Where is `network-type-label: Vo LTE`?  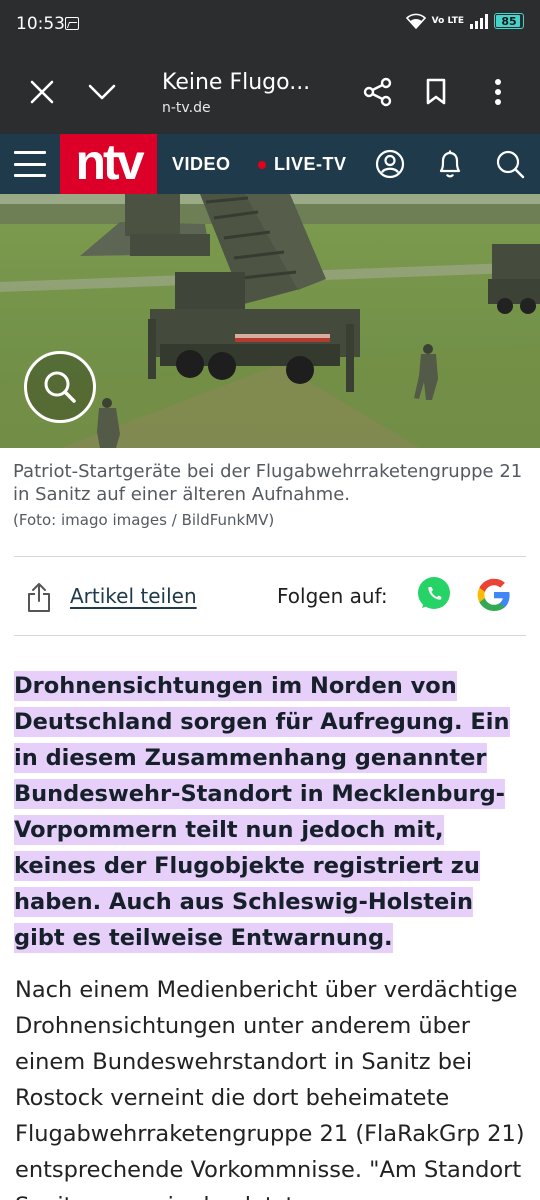 network-type-label: Vo LTE is located at coordinates (447, 20).